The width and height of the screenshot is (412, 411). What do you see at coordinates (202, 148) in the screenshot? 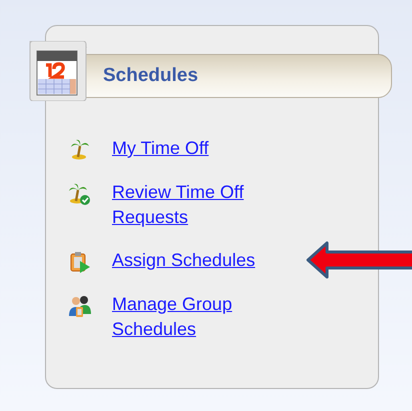
I see `menu-link: My Time Off` at bounding box center [202, 148].